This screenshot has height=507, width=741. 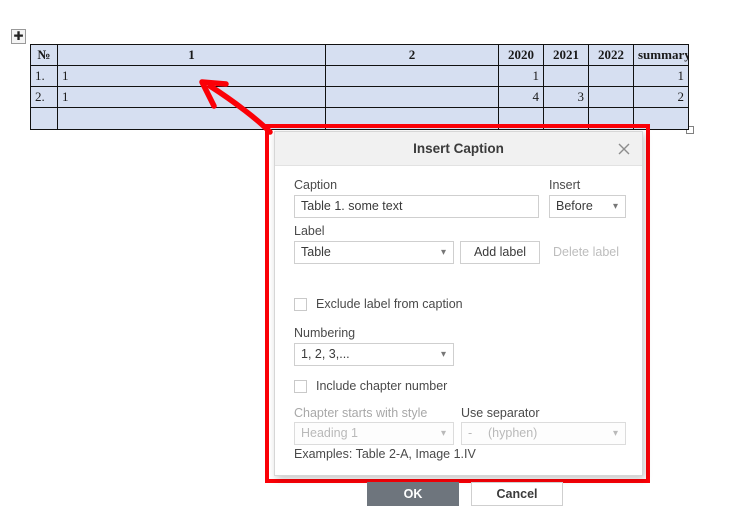 I want to click on table-header-cell-no: №, so click(x=44, y=55).